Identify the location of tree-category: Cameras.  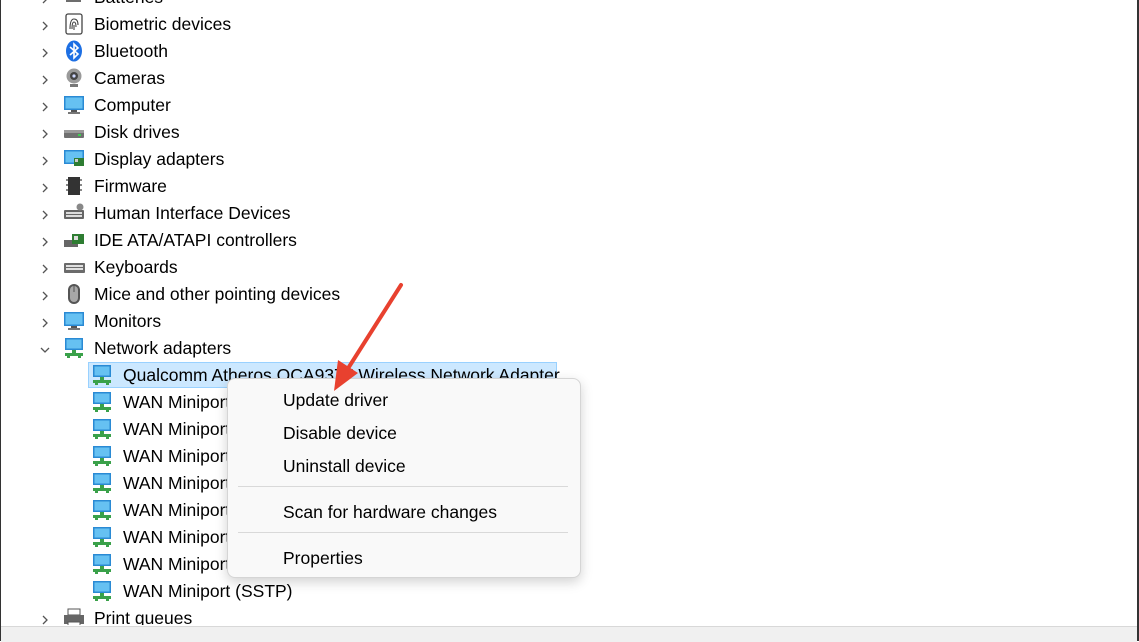
(569, 78).